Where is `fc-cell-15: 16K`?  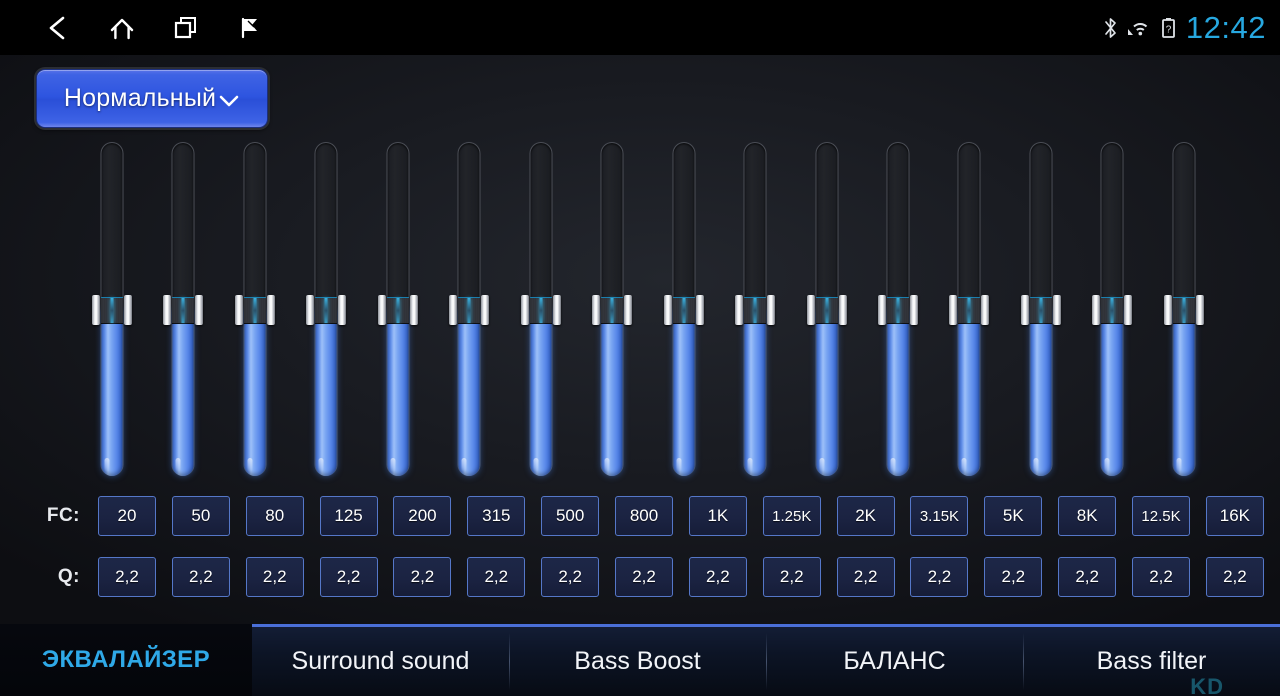
fc-cell-15: 16K is located at coordinates (1234, 516).